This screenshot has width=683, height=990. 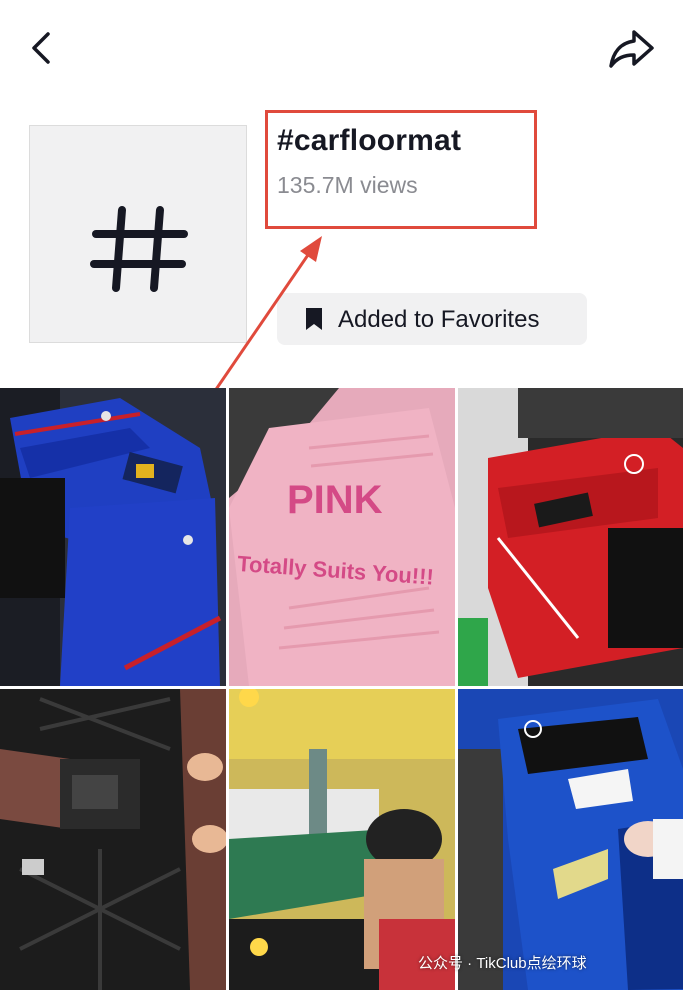 I want to click on watermark-text: 公众号 · TikClub点绘环球, so click(x=502, y=963).